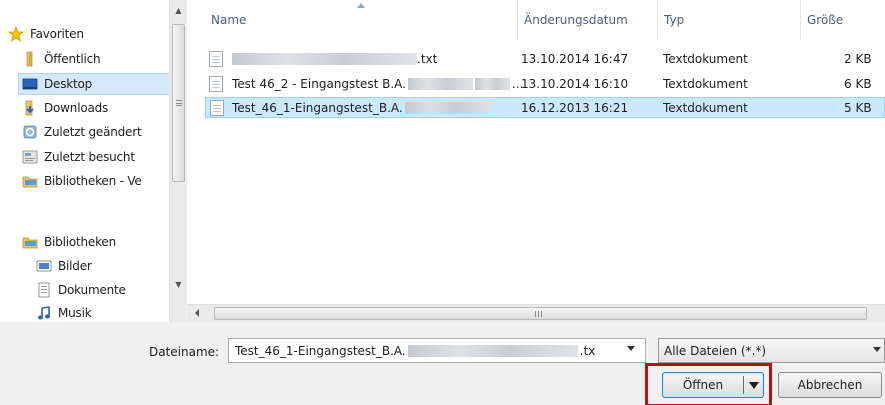  Describe the element at coordinates (631, 348) in the screenshot. I see `filename-history-dropdown-icon` at that location.